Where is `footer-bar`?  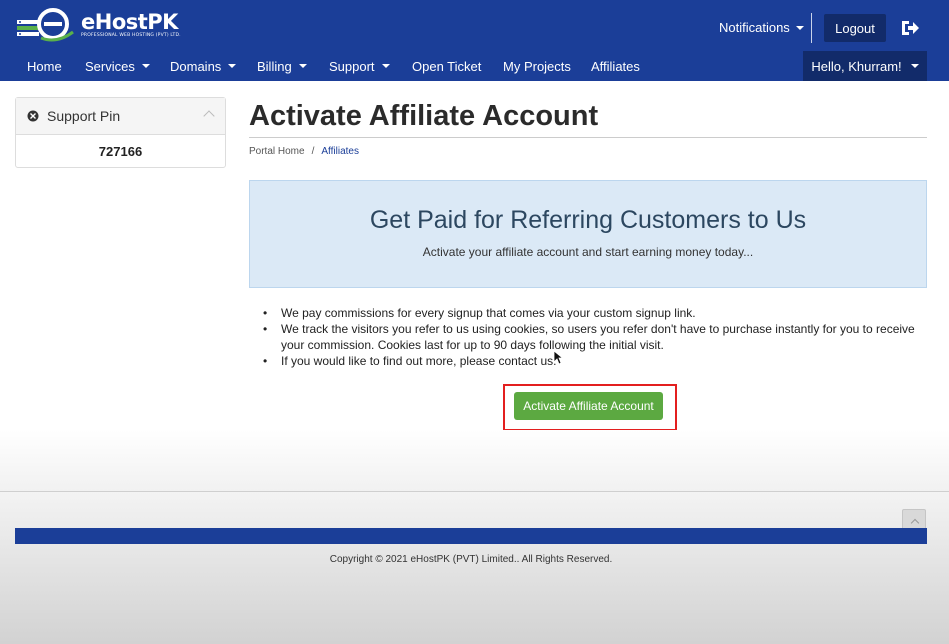
footer-bar is located at coordinates (471, 536).